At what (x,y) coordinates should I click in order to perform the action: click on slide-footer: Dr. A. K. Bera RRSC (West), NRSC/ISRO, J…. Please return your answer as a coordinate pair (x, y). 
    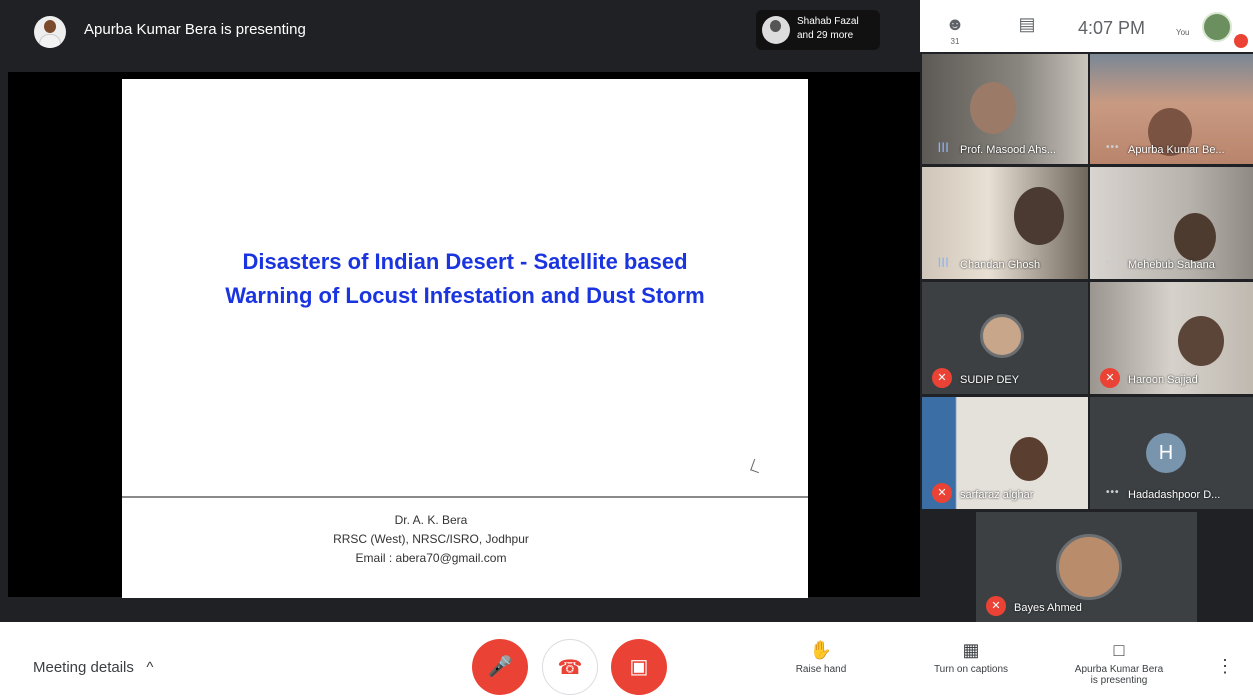
    Looking at the image, I should click on (431, 539).